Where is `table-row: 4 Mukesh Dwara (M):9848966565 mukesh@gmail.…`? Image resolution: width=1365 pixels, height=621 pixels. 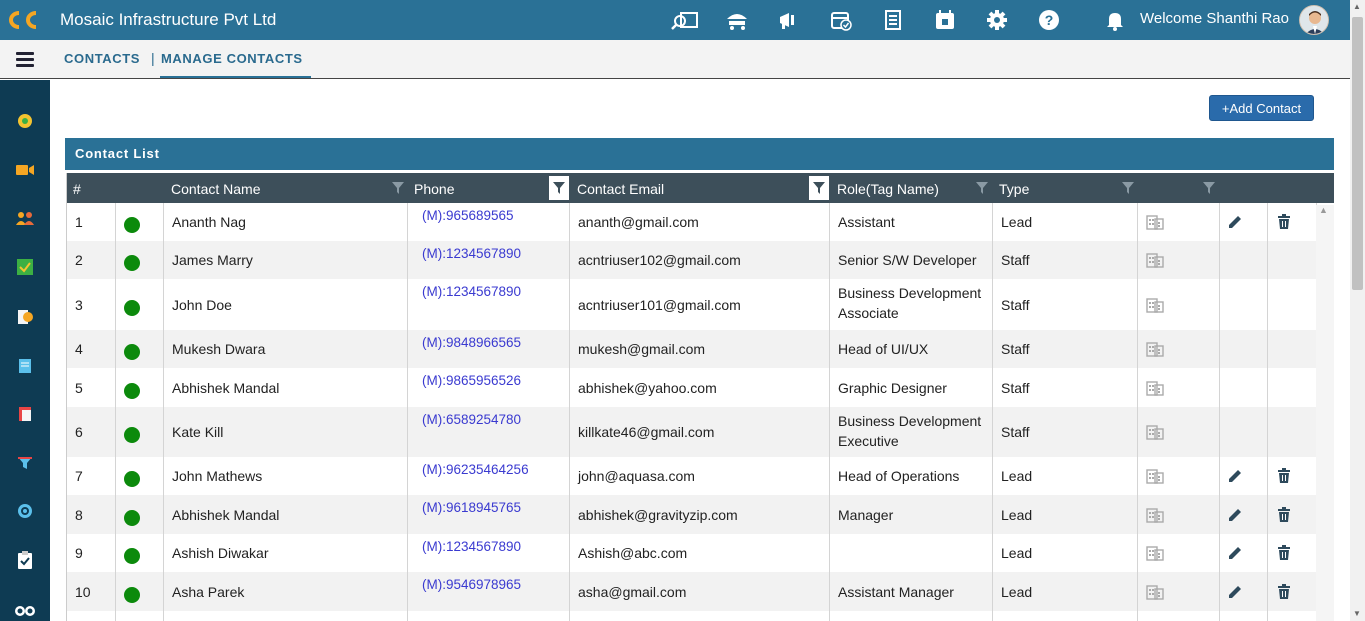
table-row: 4 Mukesh Dwara (M):9848966565 mukesh@gmail.… is located at coordinates (692, 349).